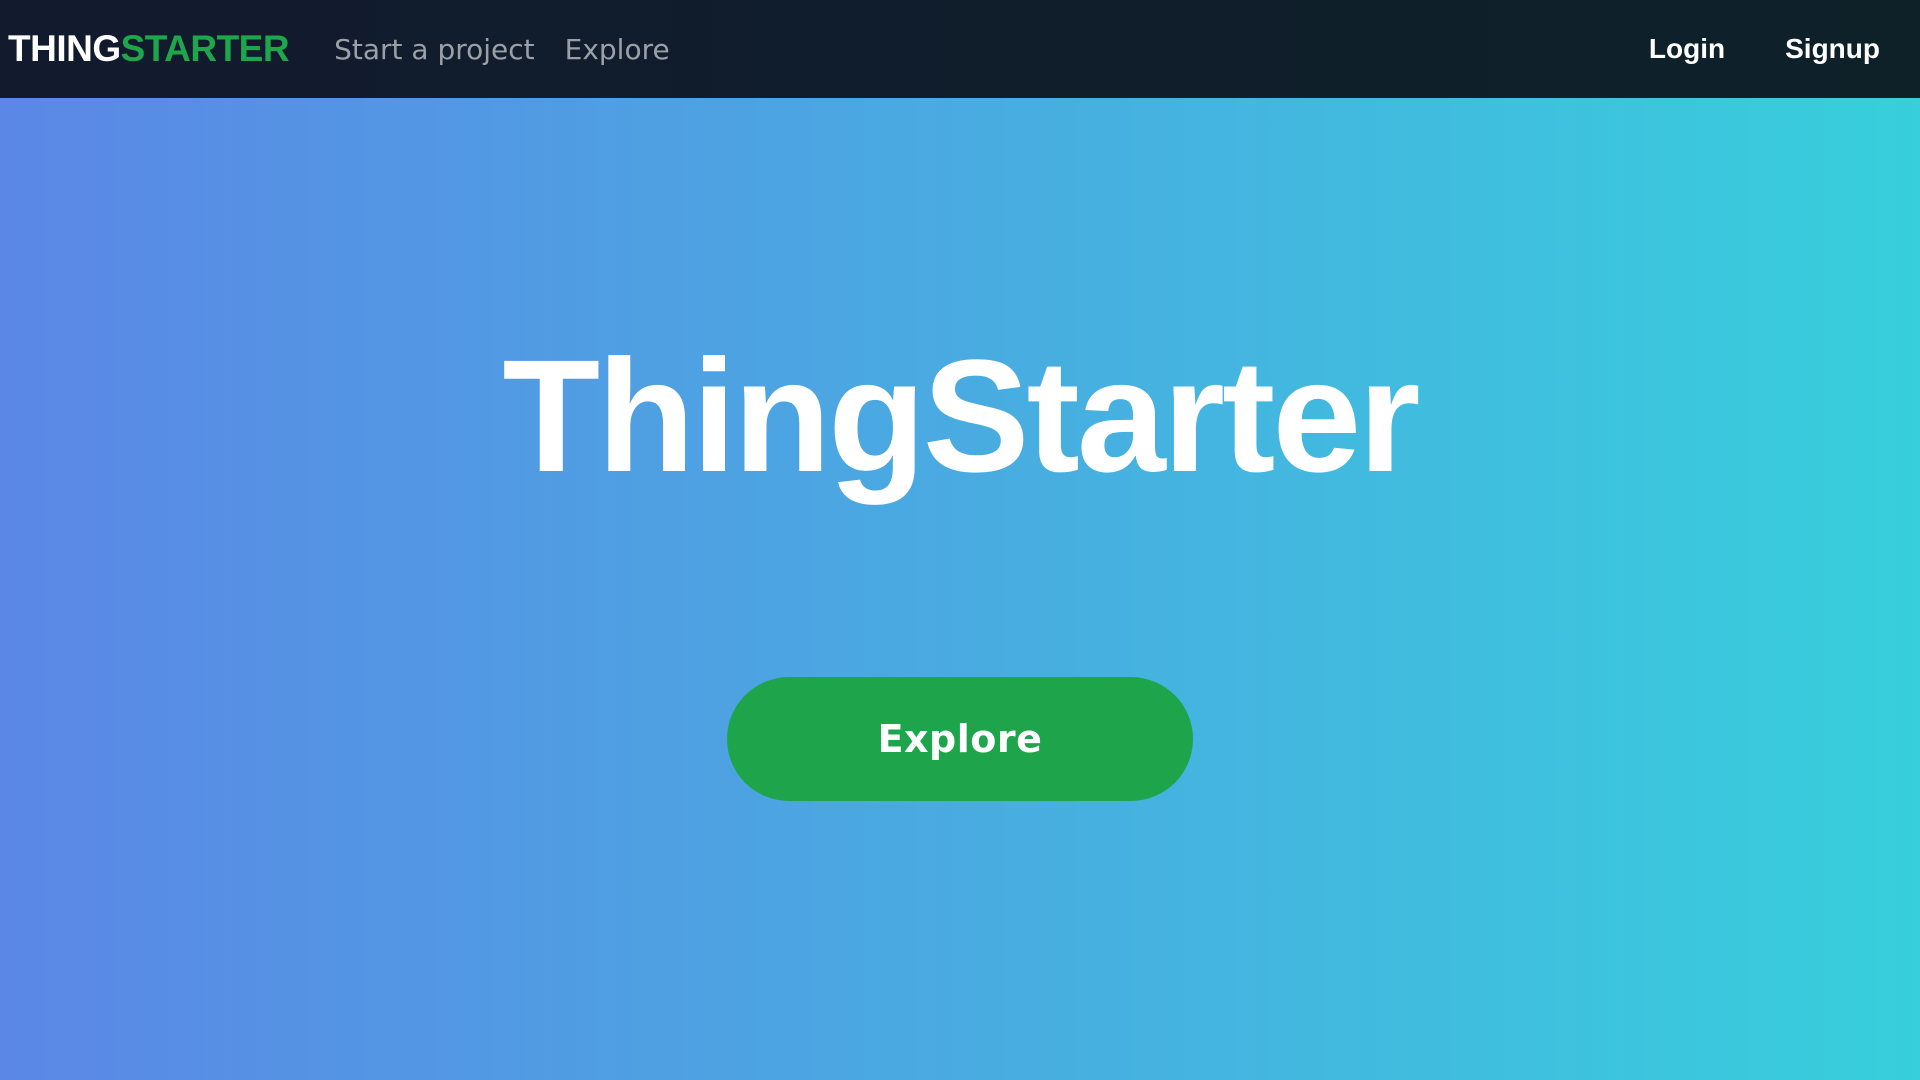  What do you see at coordinates (434, 49) in the screenshot?
I see `nav-link-start-project: Start a project` at bounding box center [434, 49].